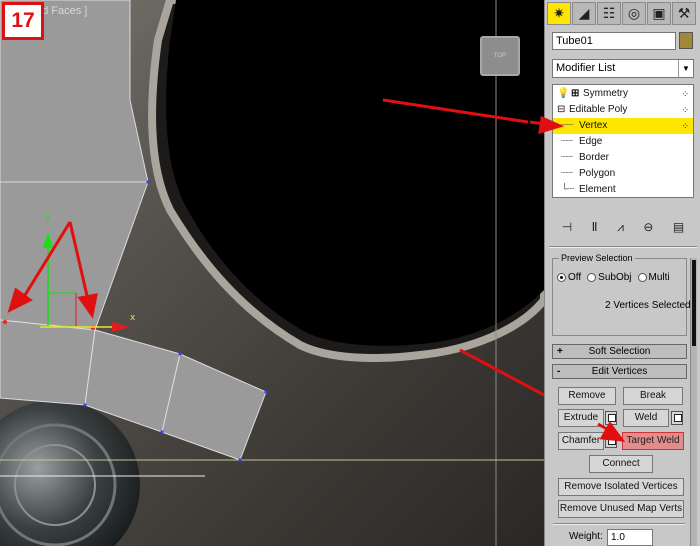 This screenshot has width=700, height=546. What do you see at coordinates (659, 13) in the screenshot?
I see `display-tab-icon: ▣` at bounding box center [659, 13].